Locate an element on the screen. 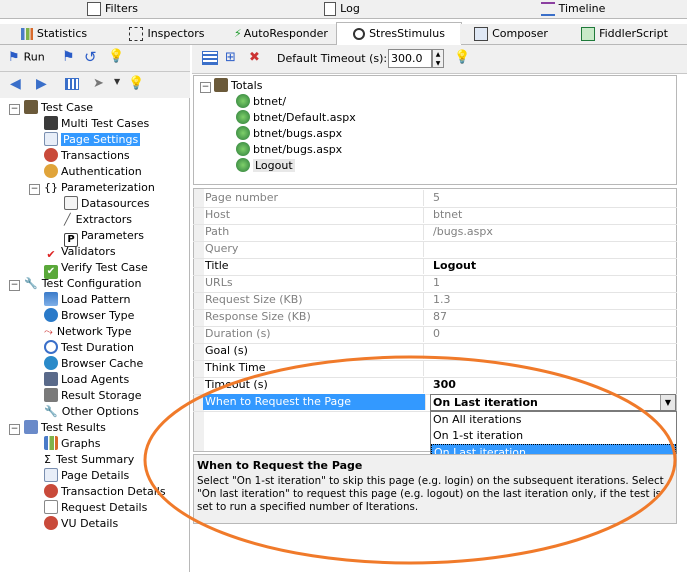 The height and width of the screenshot is (572, 687). tree-item-test-duration: Test Duration is located at coordinates (89, 348).